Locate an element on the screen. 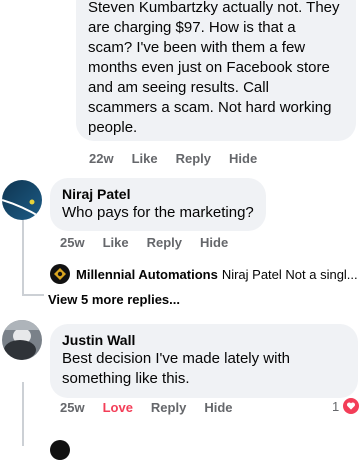 The width and height of the screenshot is (362, 460). comment-bubble: Niraj Patel Who pays for the marketing? is located at coordinates (158, 204).